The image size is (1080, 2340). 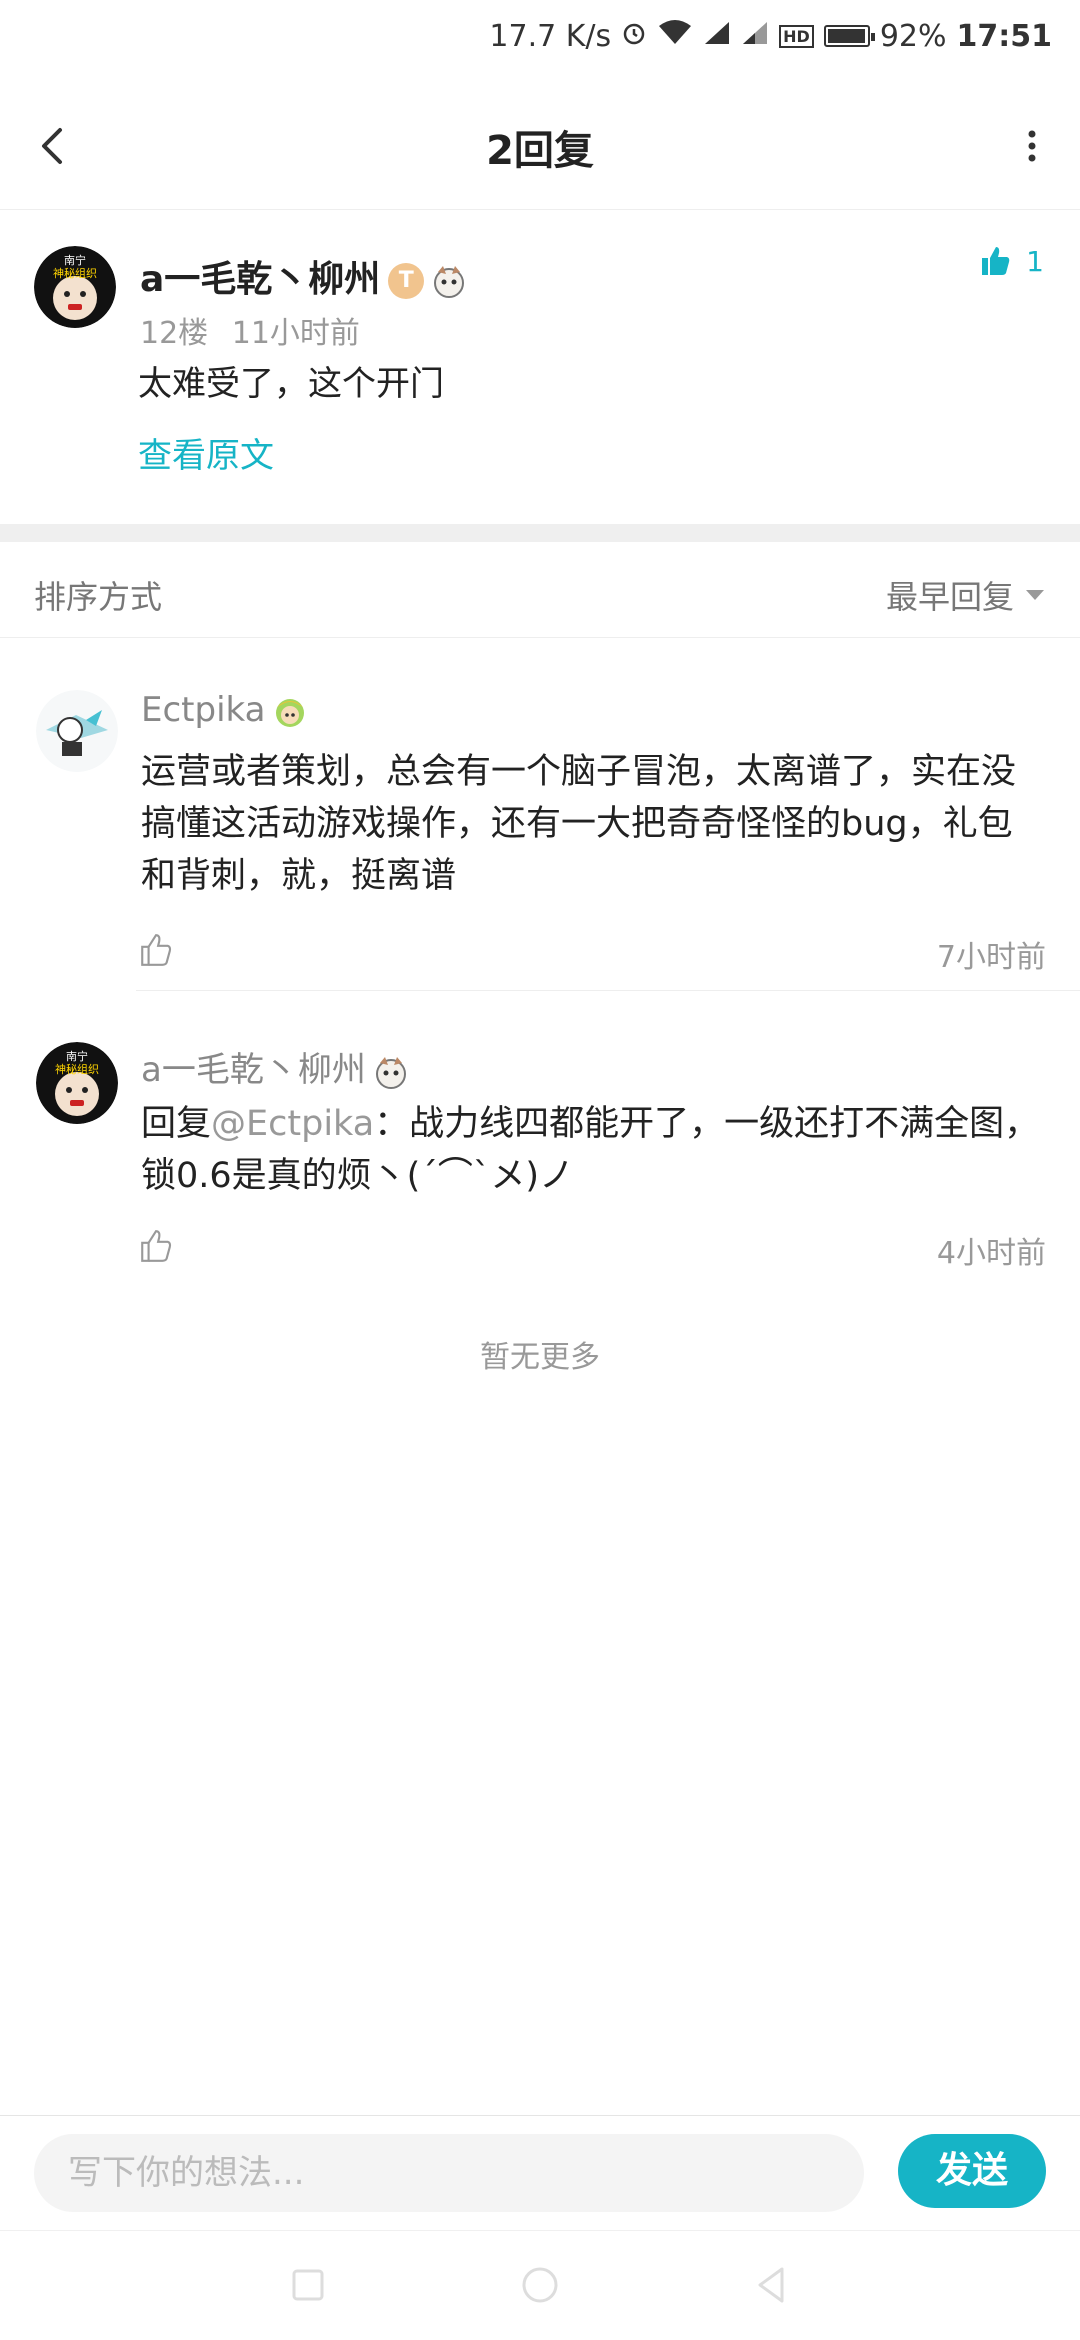 I want to click on send-button: 发送, so click(x=972, y=2171).